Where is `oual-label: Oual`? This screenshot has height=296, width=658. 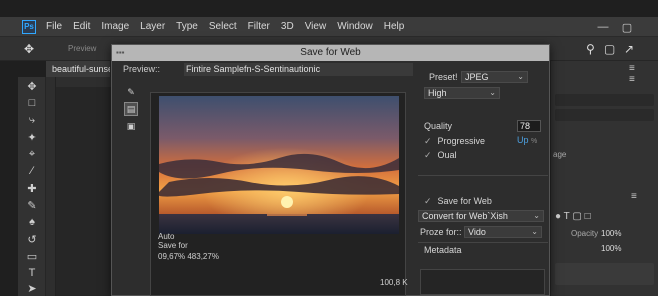 oual-label: Oual is located at coordinates (447, 155).